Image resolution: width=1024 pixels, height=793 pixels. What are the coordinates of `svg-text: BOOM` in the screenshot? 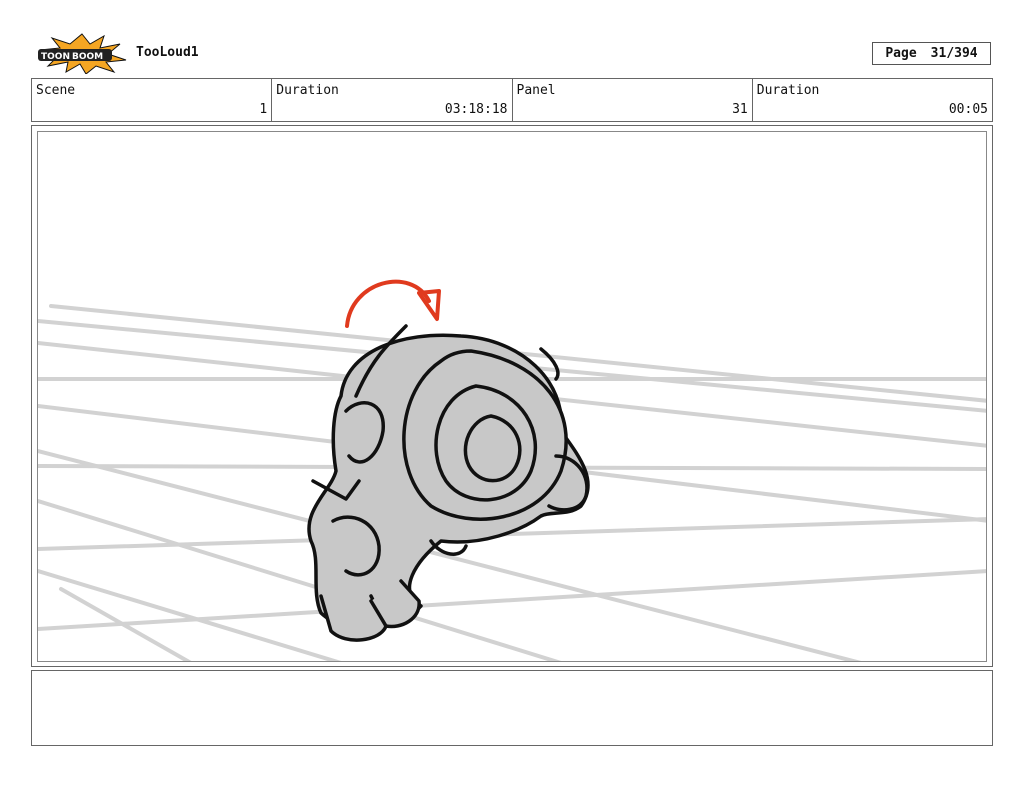 It's located at (87, 57).